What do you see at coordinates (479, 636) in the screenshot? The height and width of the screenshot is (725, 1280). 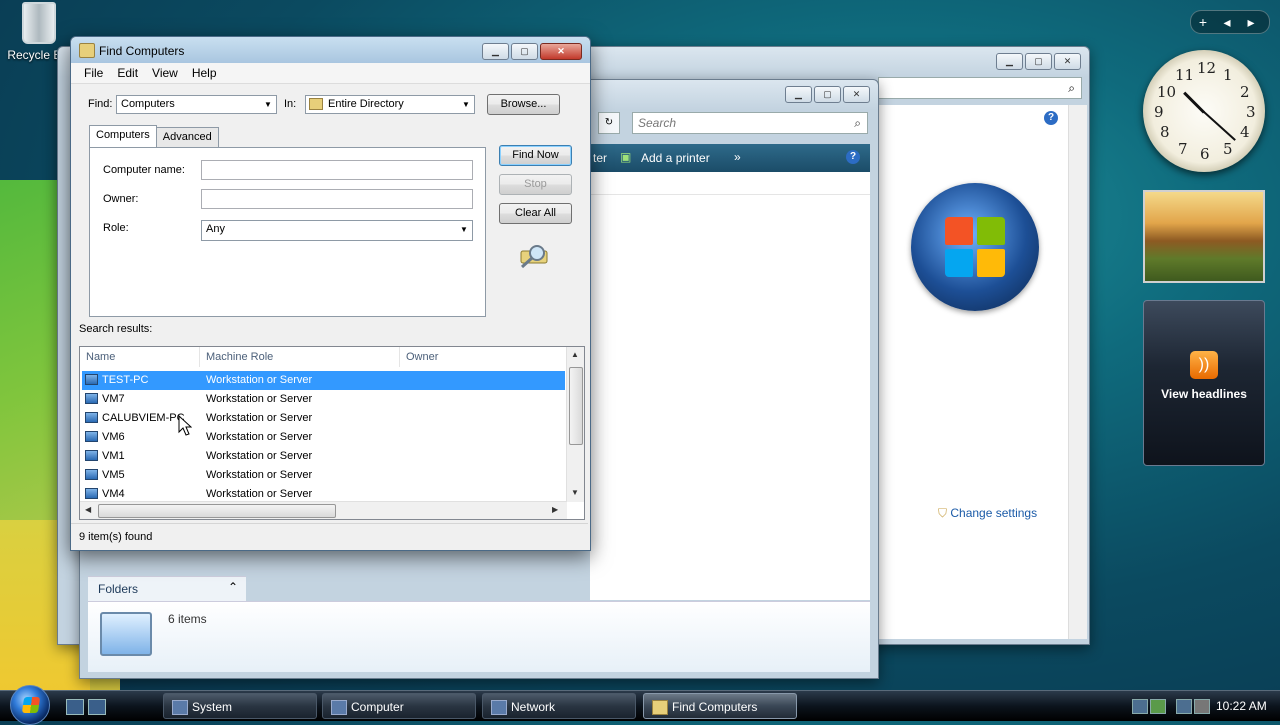 I see `details-pane: 6 items` at bounding box center [479, 636].